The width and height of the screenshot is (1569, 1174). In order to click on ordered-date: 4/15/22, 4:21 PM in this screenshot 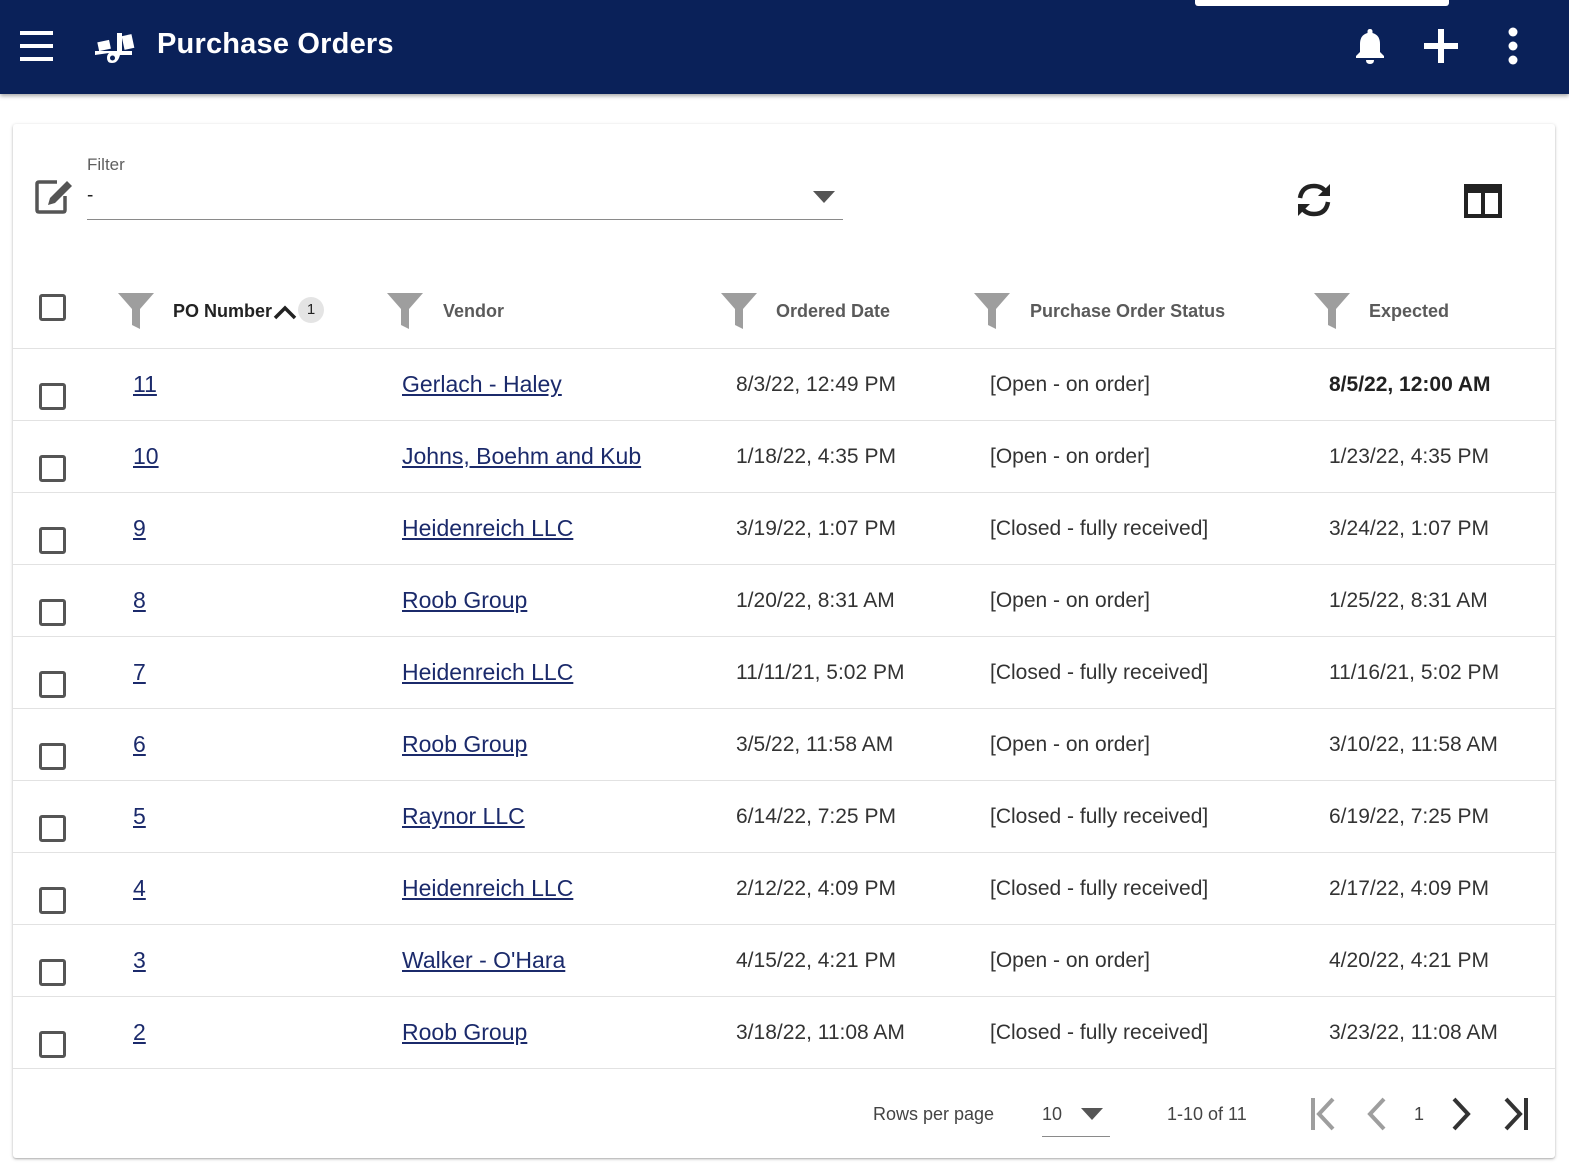, I will do `click(816, 960)`.